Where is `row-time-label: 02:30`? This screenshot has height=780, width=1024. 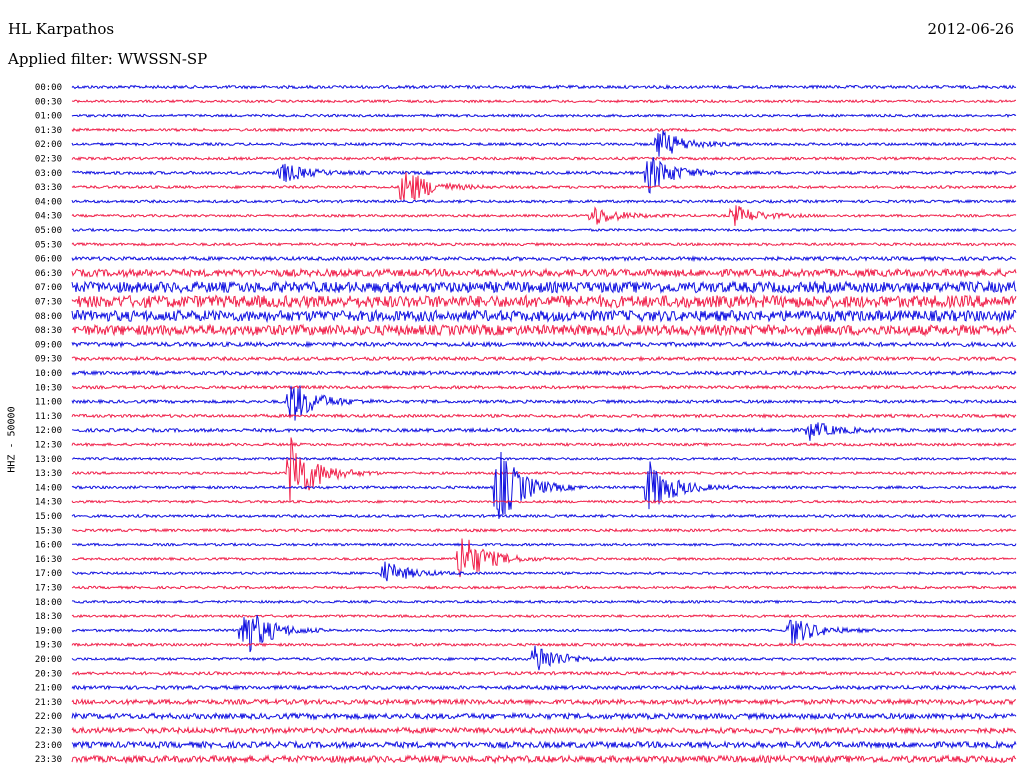 row-time-label: 02:30 is located at coordinates (48, 160).